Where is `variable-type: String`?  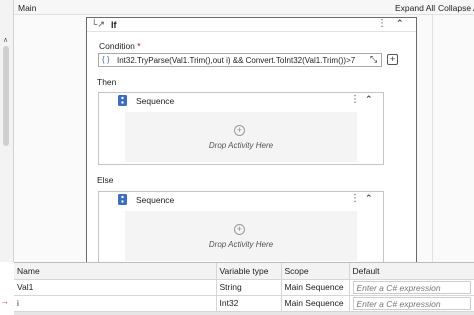 variable-type: String is located at coordinates (249, 287).